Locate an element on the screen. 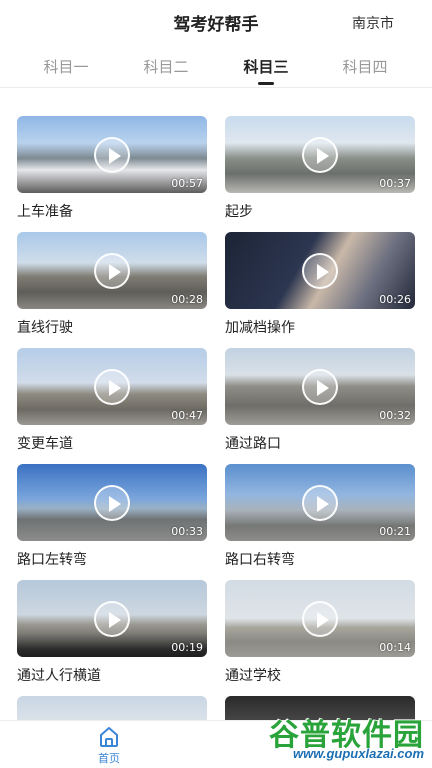 This screenshot has height=768, width=432. video-card: 00:14 通过学校 is located at coordinates (320, 632).